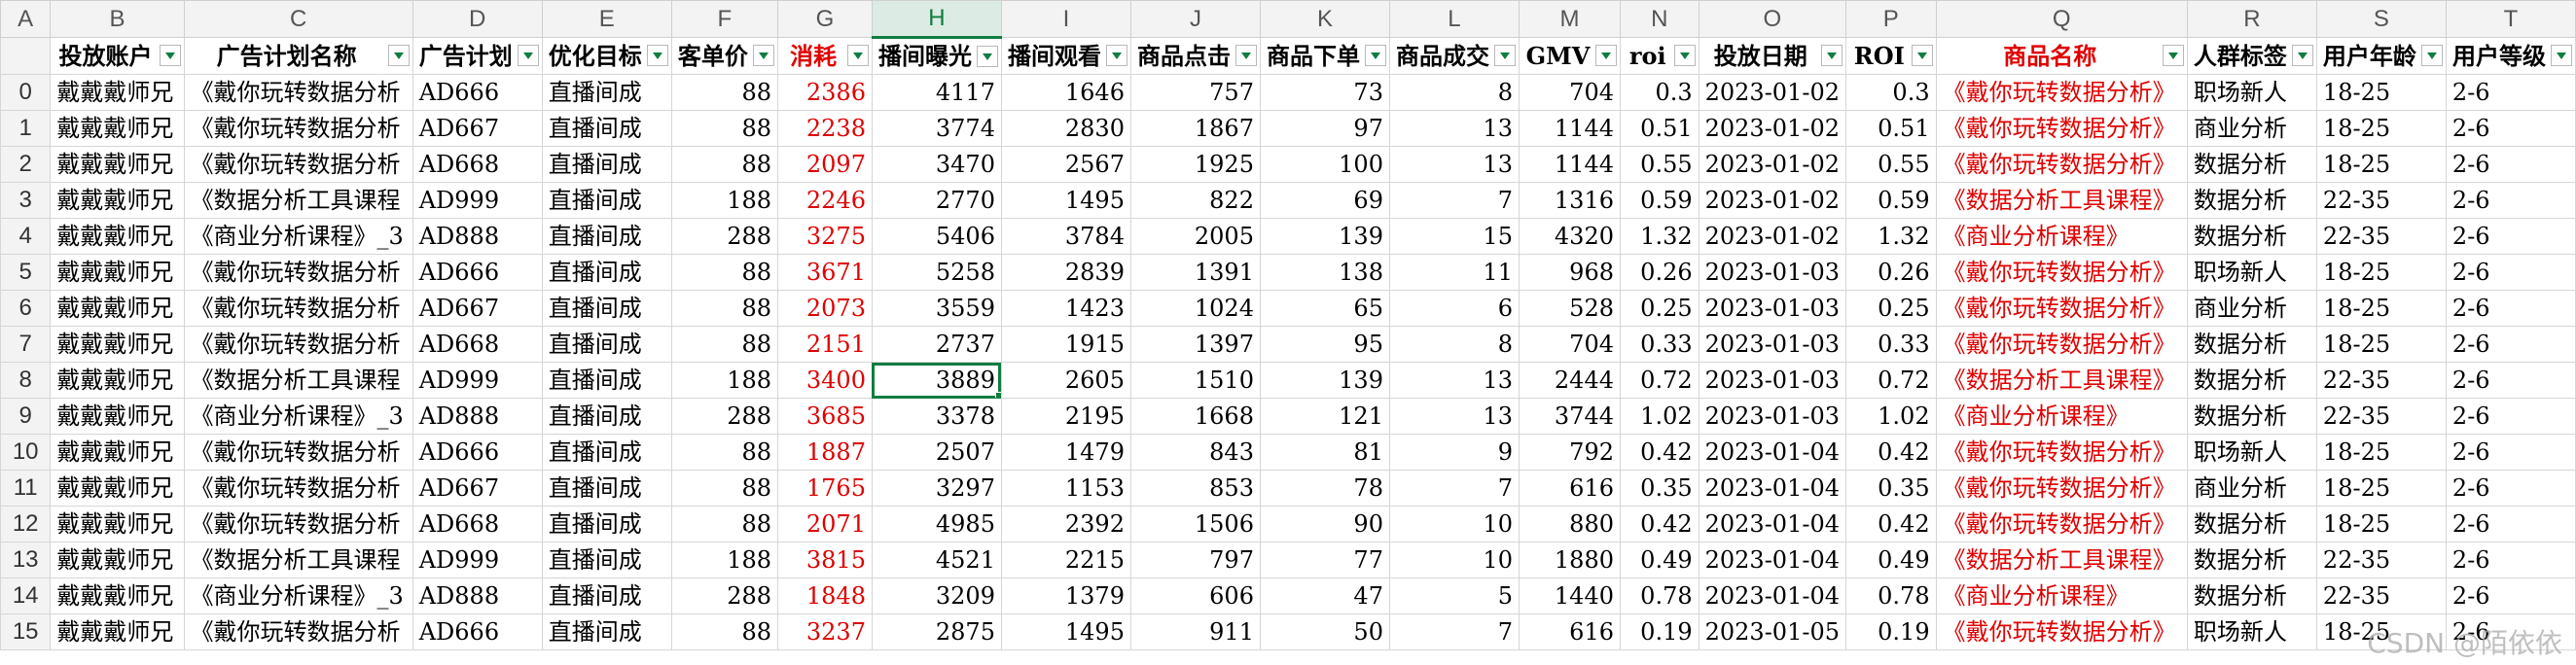 This screenshot has height=665, width=2576. Describe the element at coordinates (2381, 19) in the screenshot. I see `column-letter: S` at that location.